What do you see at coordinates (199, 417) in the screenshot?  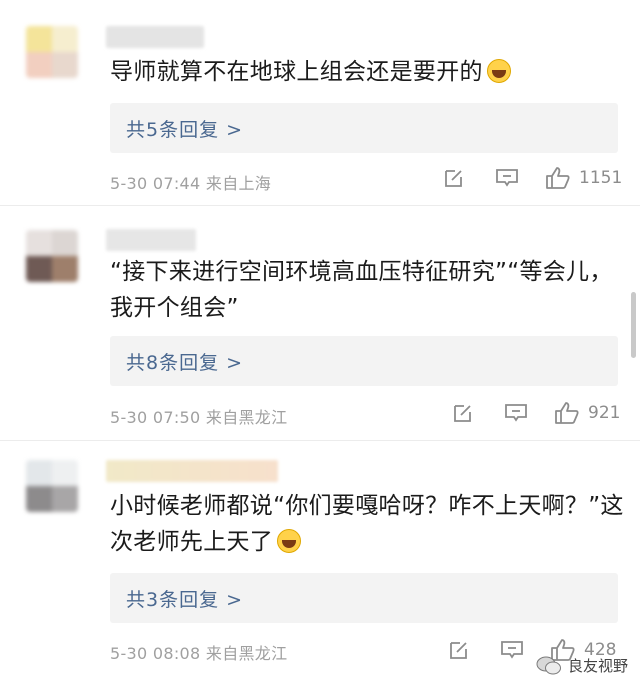 I see `comment-meta: 5-30 07:50 来自黑龙江` at bounding box center [199, 417].